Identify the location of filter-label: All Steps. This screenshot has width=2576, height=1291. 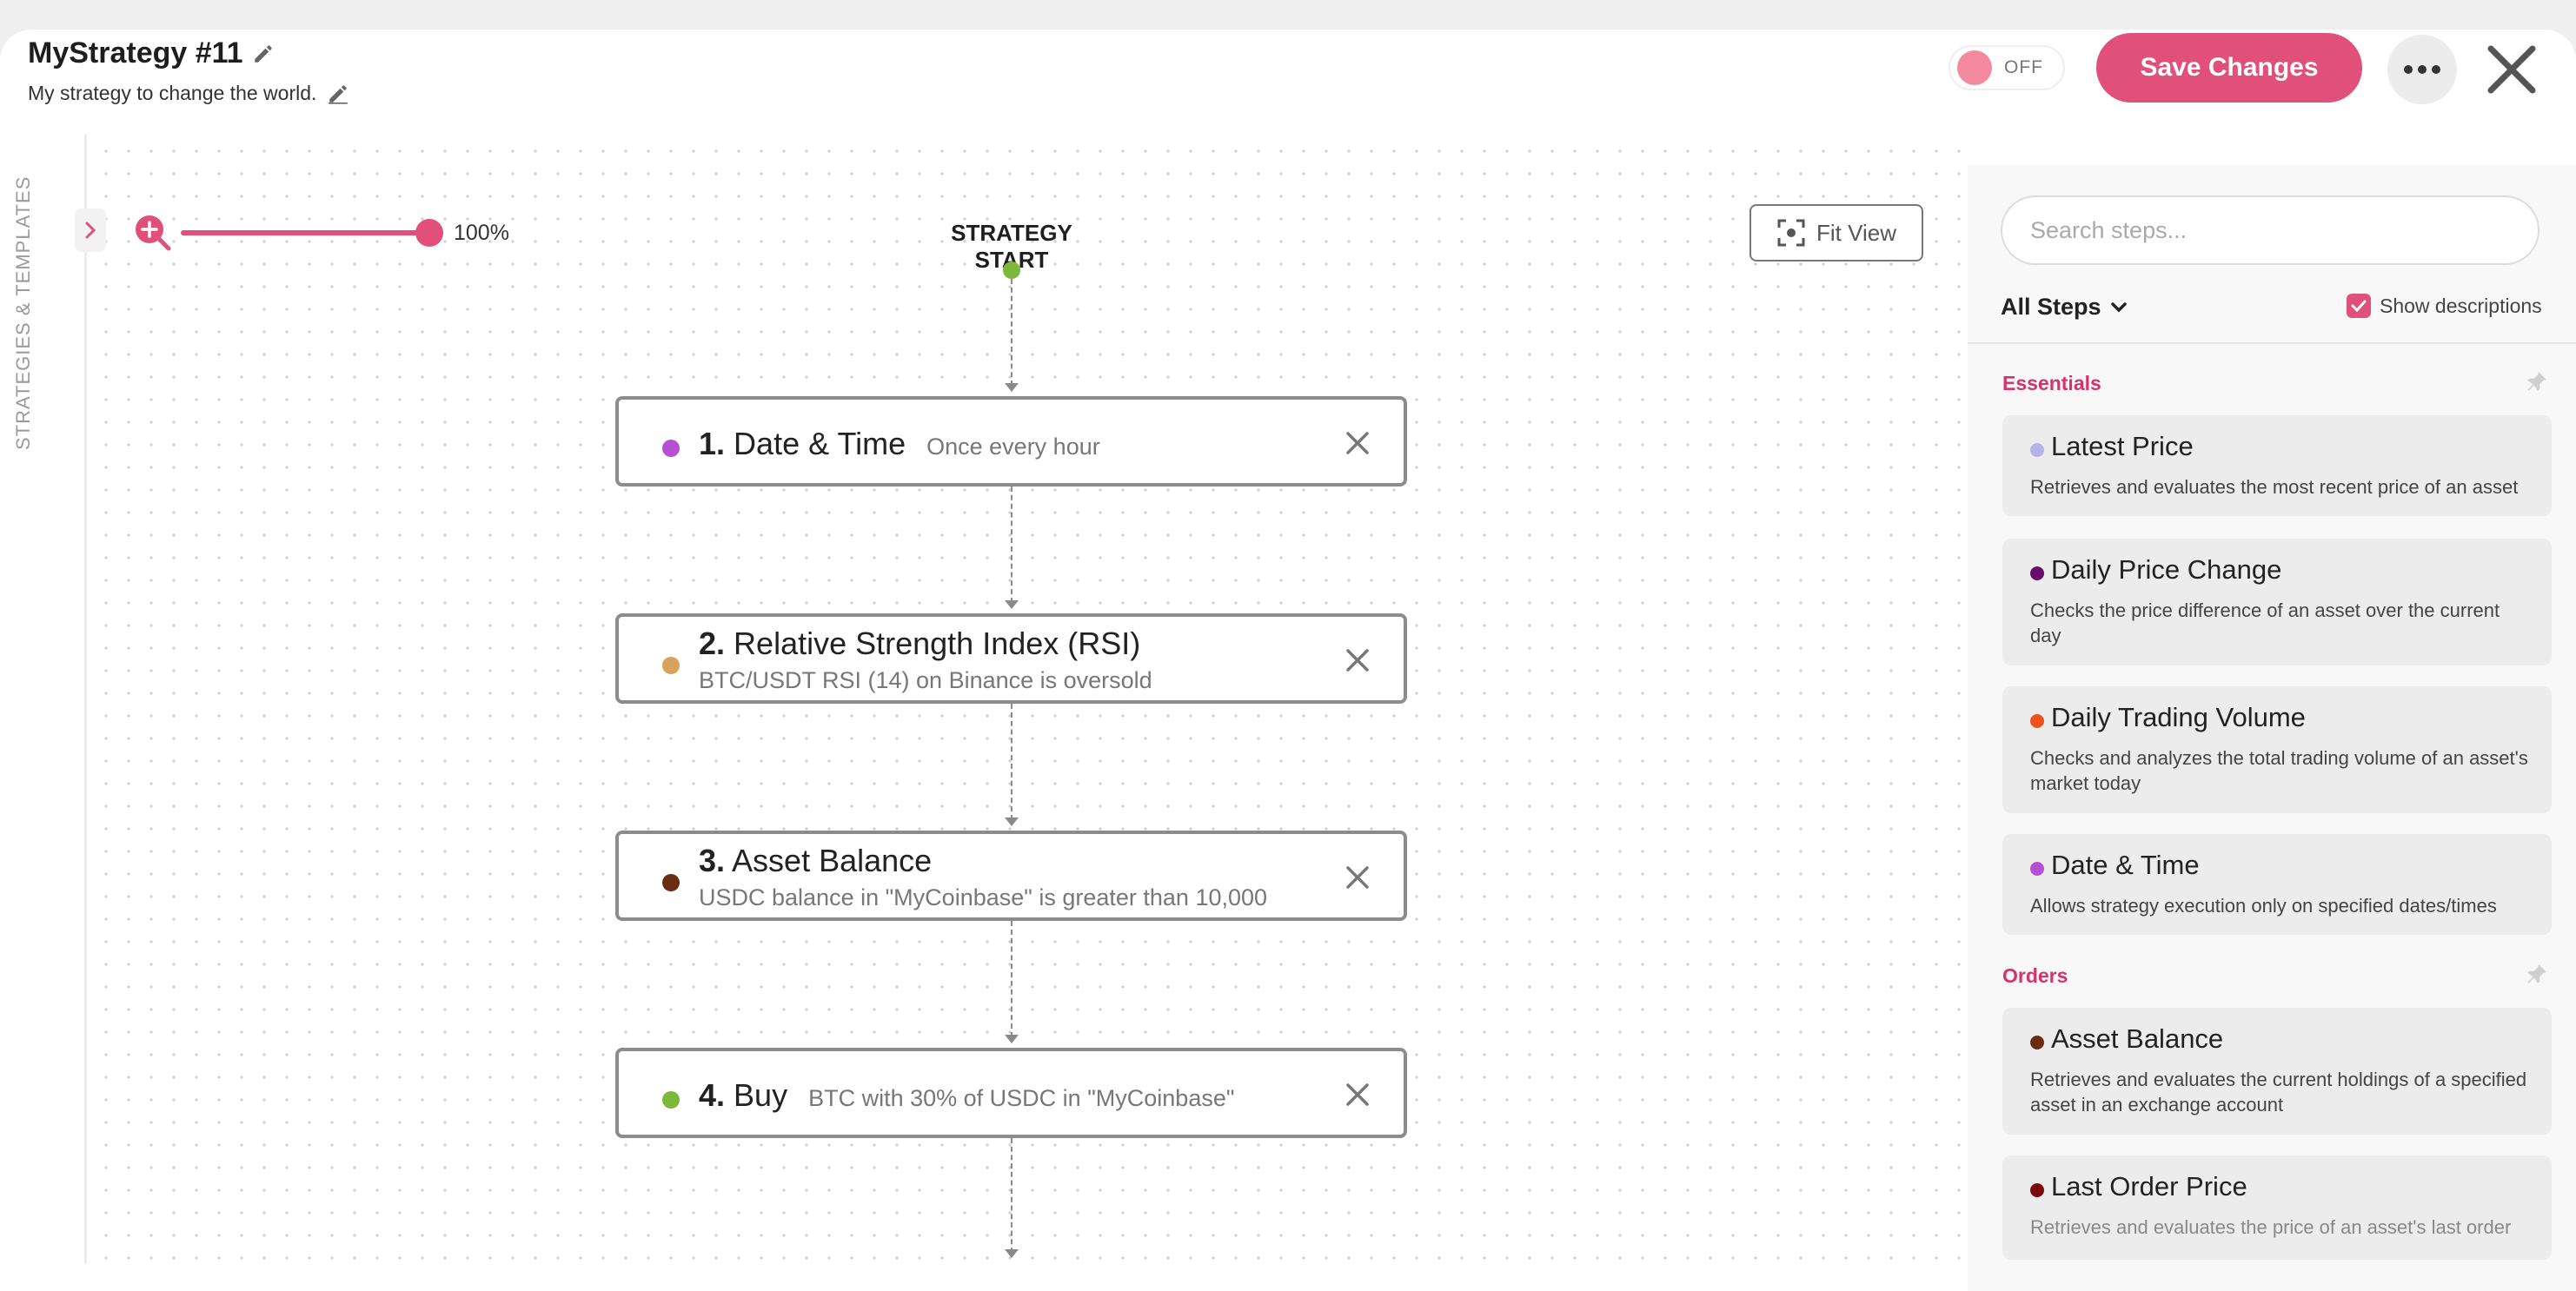
(2051, 307).